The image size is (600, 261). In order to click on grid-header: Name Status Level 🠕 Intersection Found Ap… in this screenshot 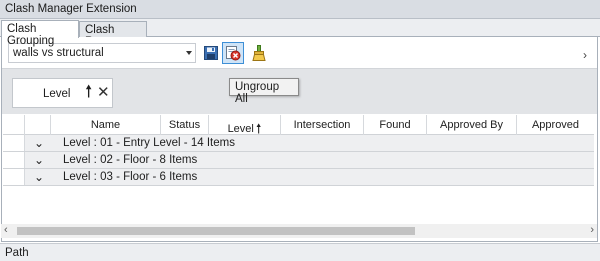, I will do `click(298, 125)`.